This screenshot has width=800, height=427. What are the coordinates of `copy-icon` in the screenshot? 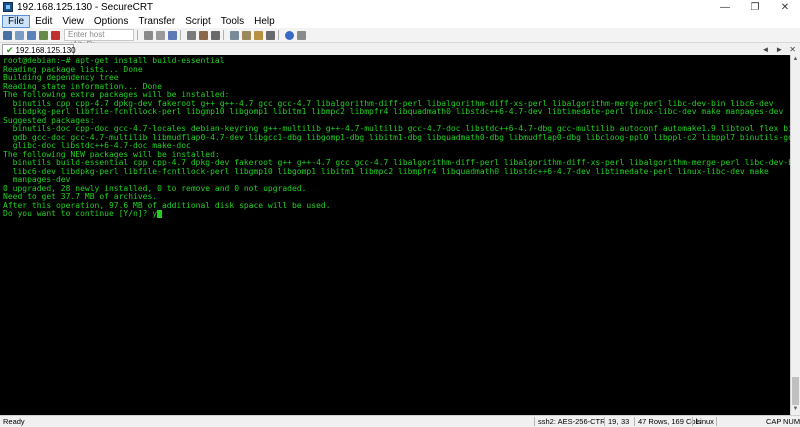 It's located at (148, 35).